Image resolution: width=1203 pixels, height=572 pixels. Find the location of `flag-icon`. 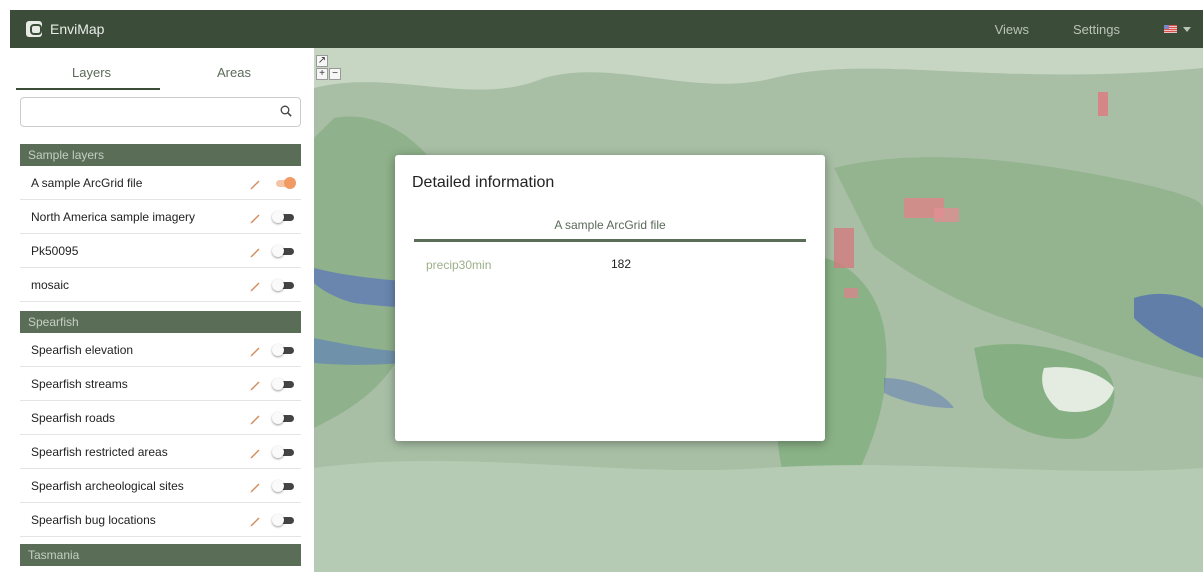

flag-icon is located at coordinates (1170, 29).